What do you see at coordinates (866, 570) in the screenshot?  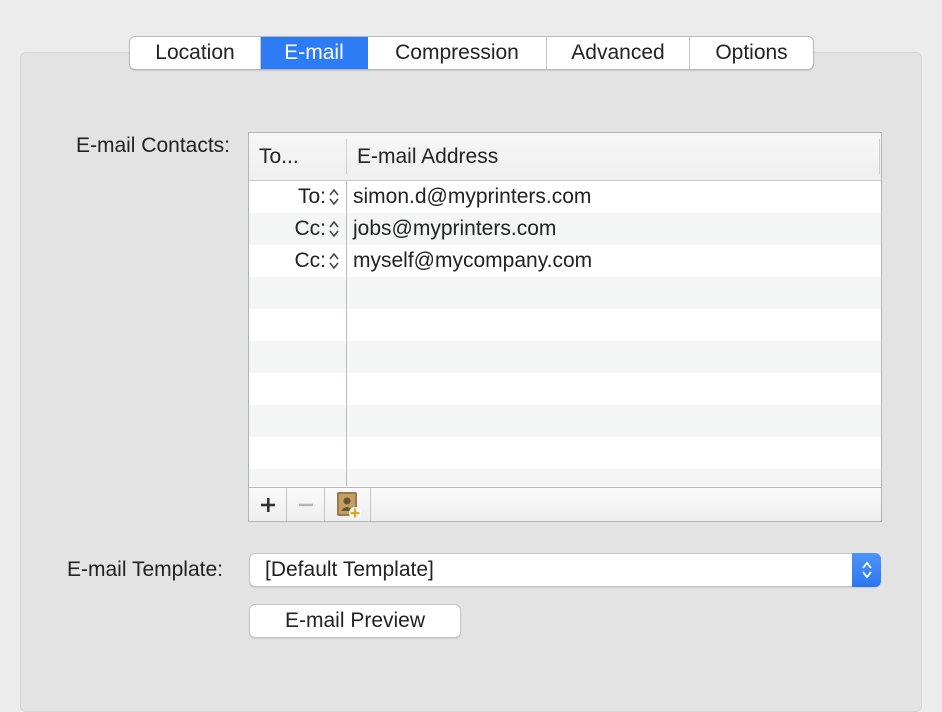 I see `select-stepper-icon` at bounding box center [866, 570].